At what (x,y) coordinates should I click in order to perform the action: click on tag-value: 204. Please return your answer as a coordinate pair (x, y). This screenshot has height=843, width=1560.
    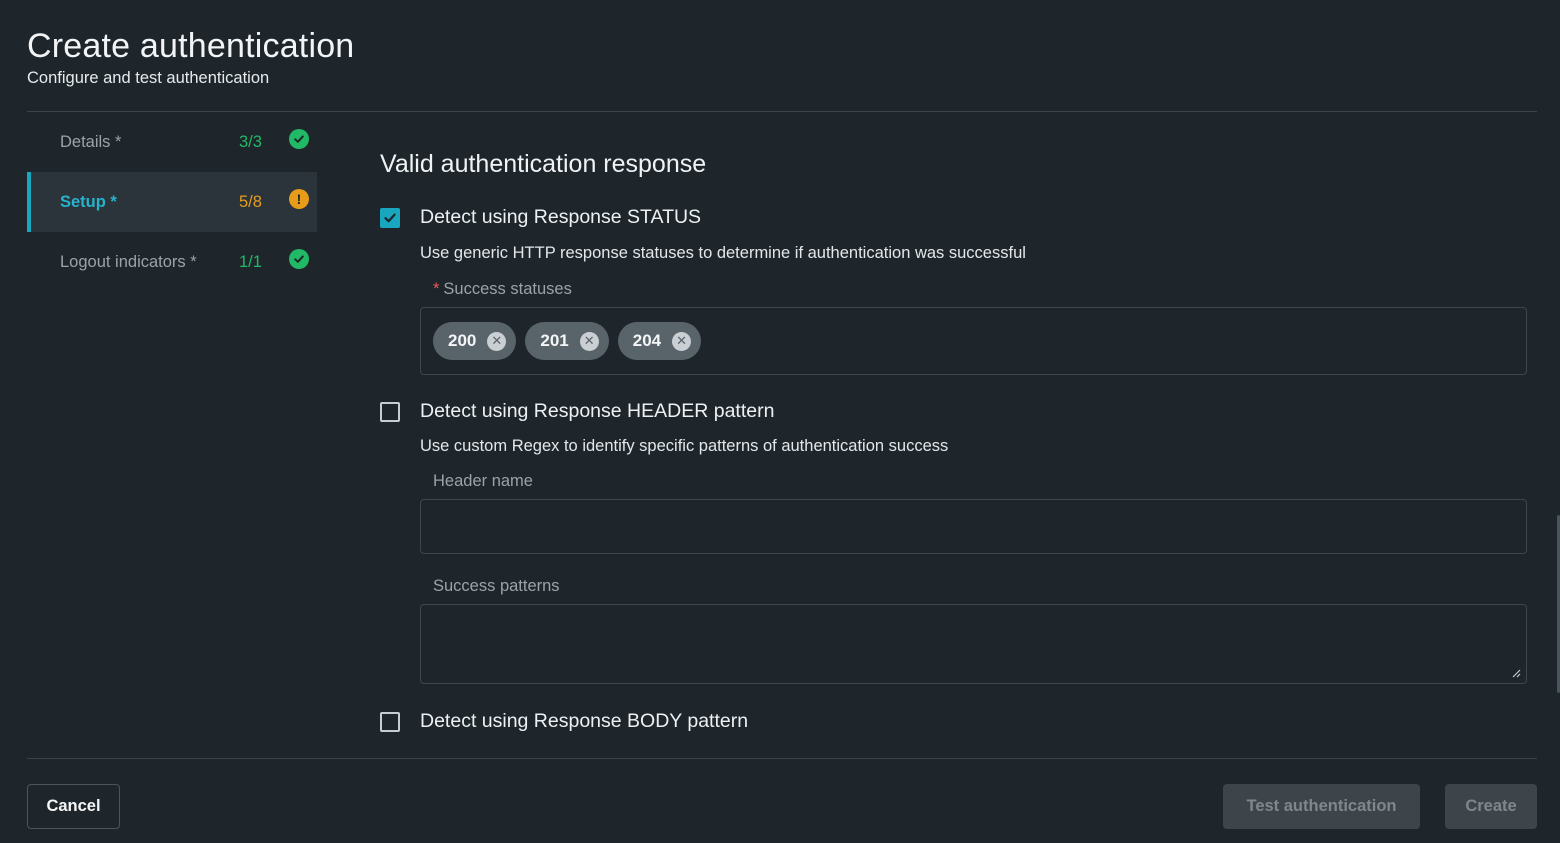
    Looking at the image, I should click on (647, 340).